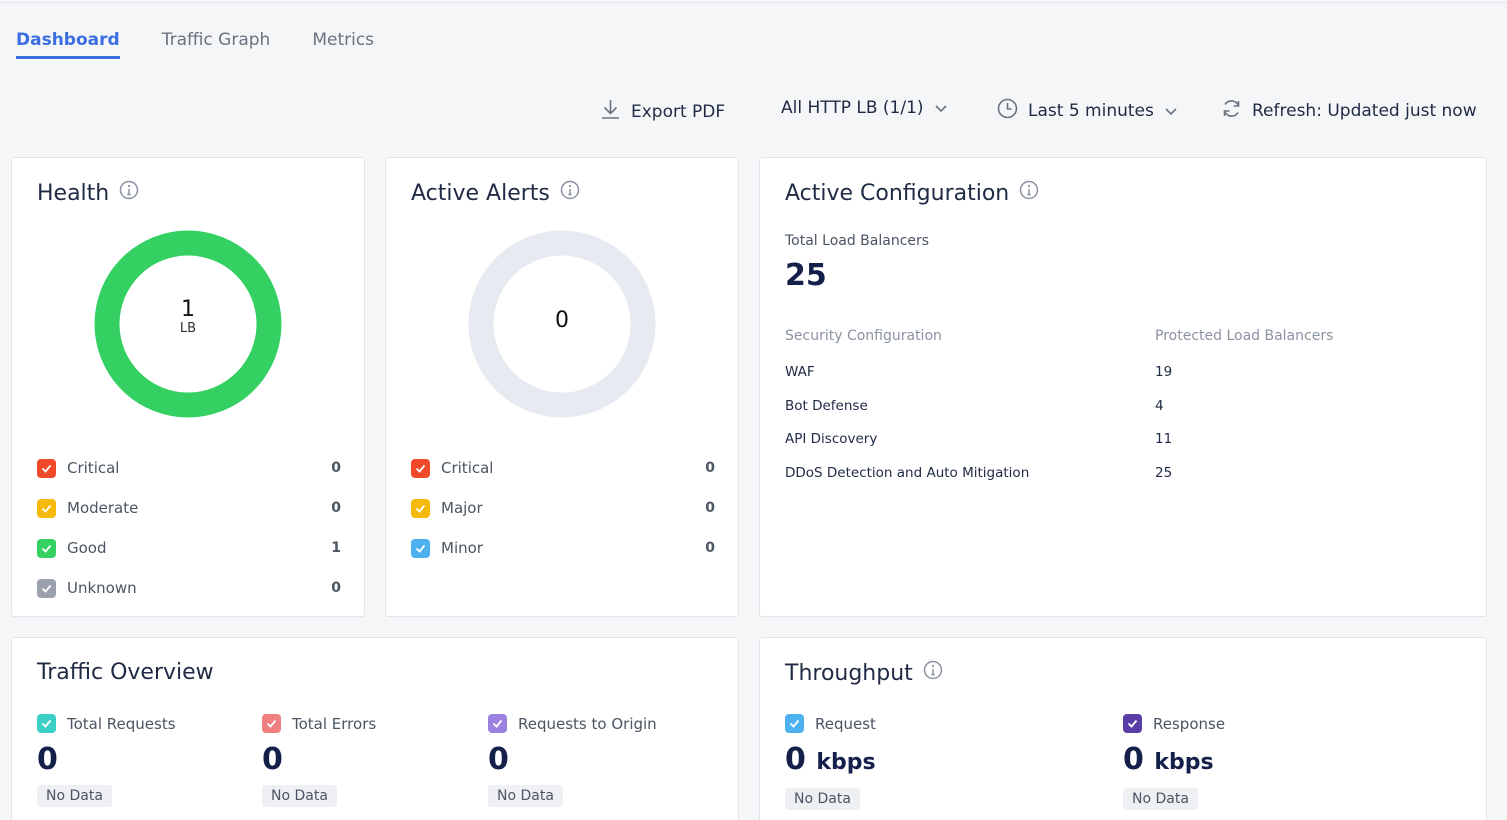  I want to click on config-row-name: Bot Defense, so click(826, 406).